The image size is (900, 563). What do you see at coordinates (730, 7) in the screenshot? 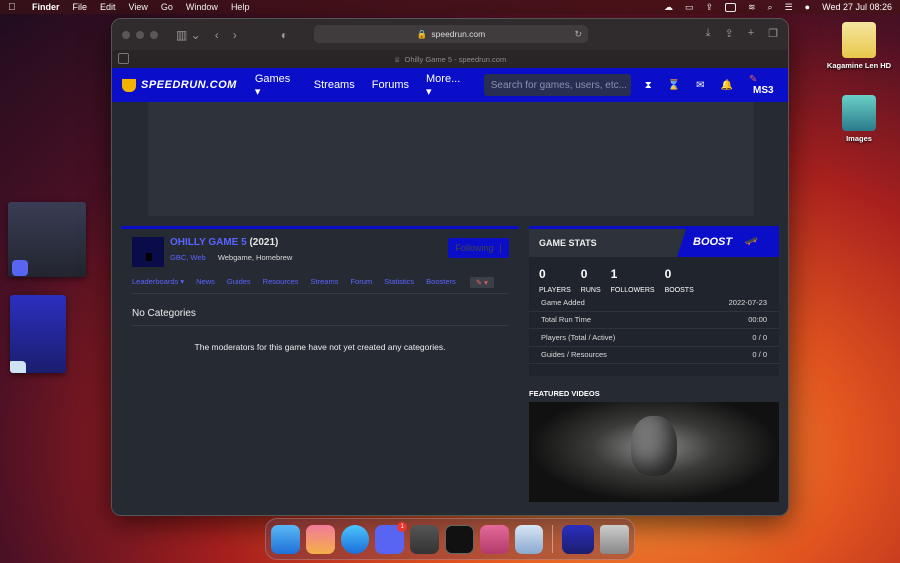
I see `battery-icon` at bounding box center [730, 7].